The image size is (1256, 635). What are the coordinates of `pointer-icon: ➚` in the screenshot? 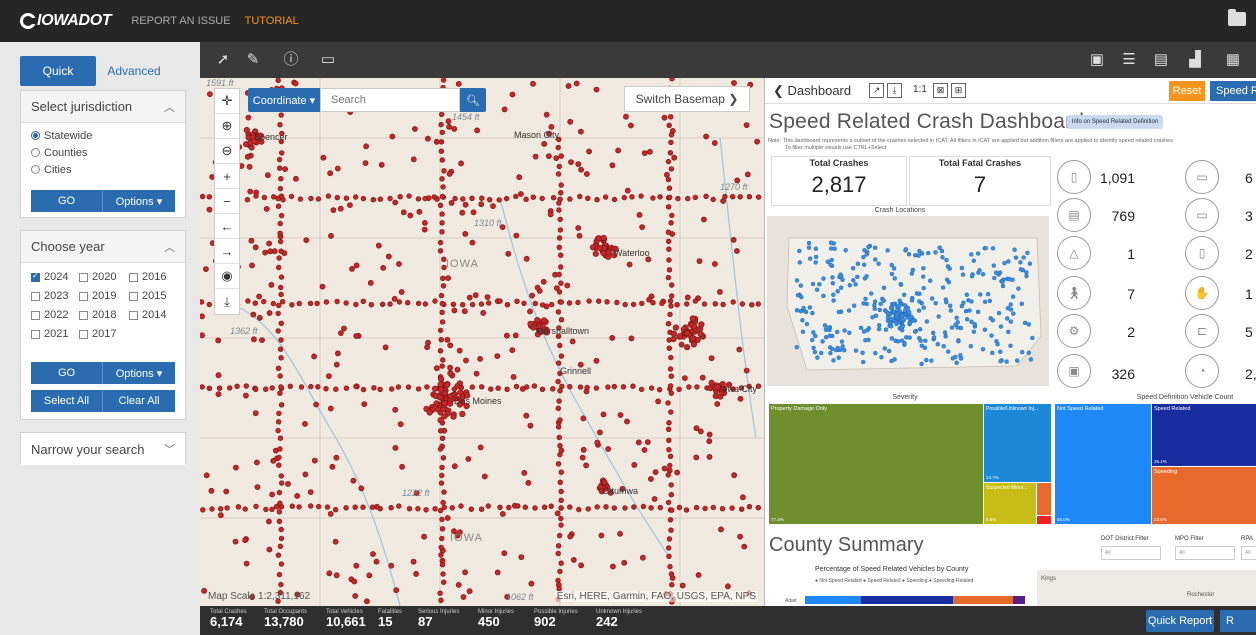 It's located at (223, 60).